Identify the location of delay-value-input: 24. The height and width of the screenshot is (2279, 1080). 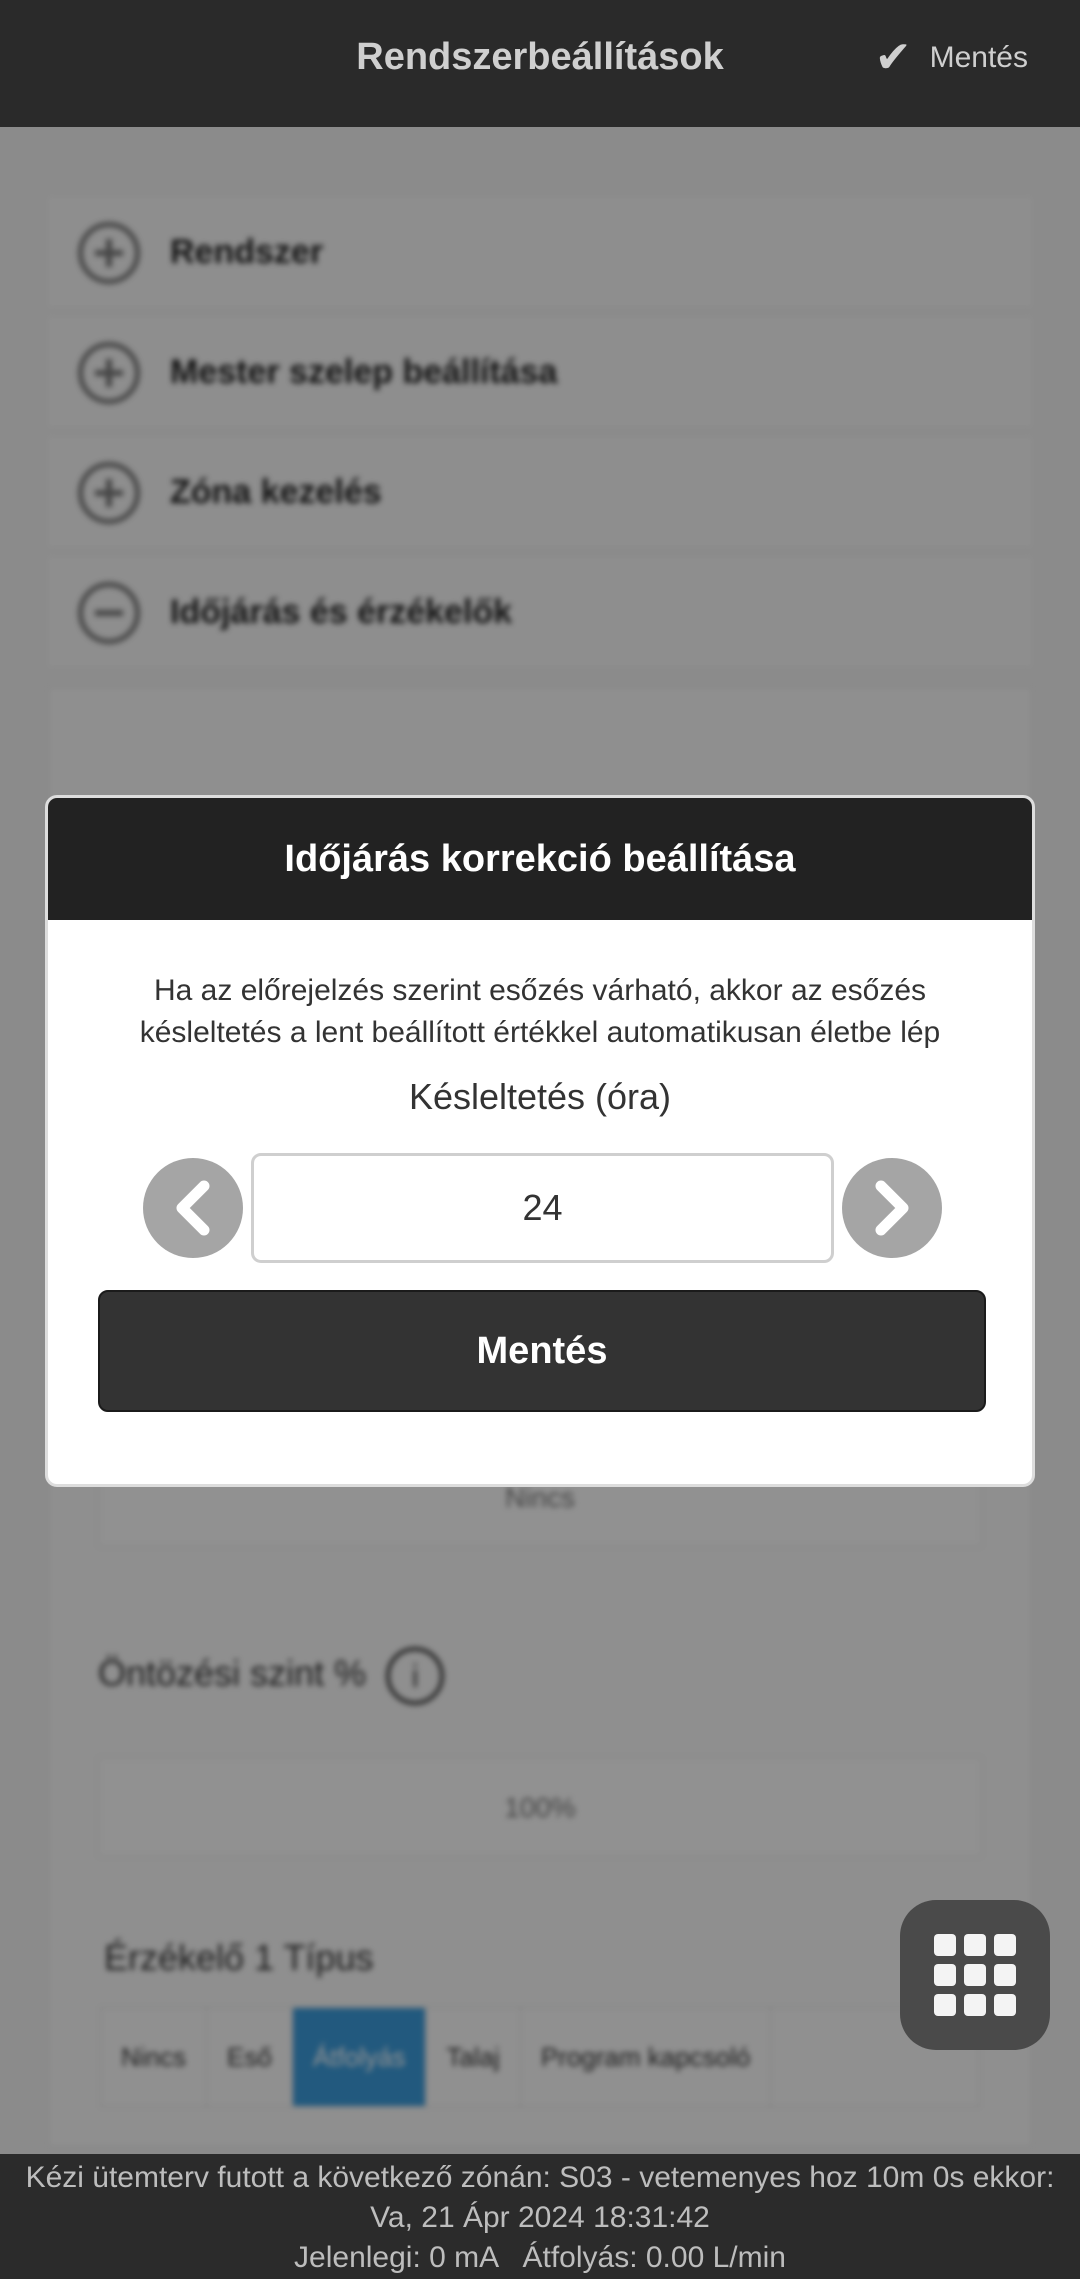
(542, 1208).